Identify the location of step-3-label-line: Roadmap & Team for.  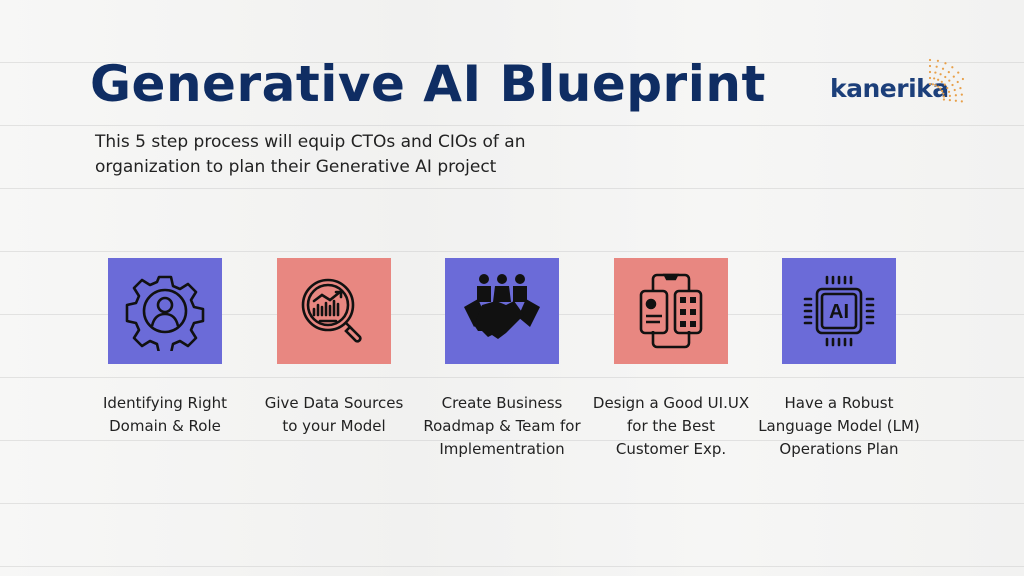
(502, 426).